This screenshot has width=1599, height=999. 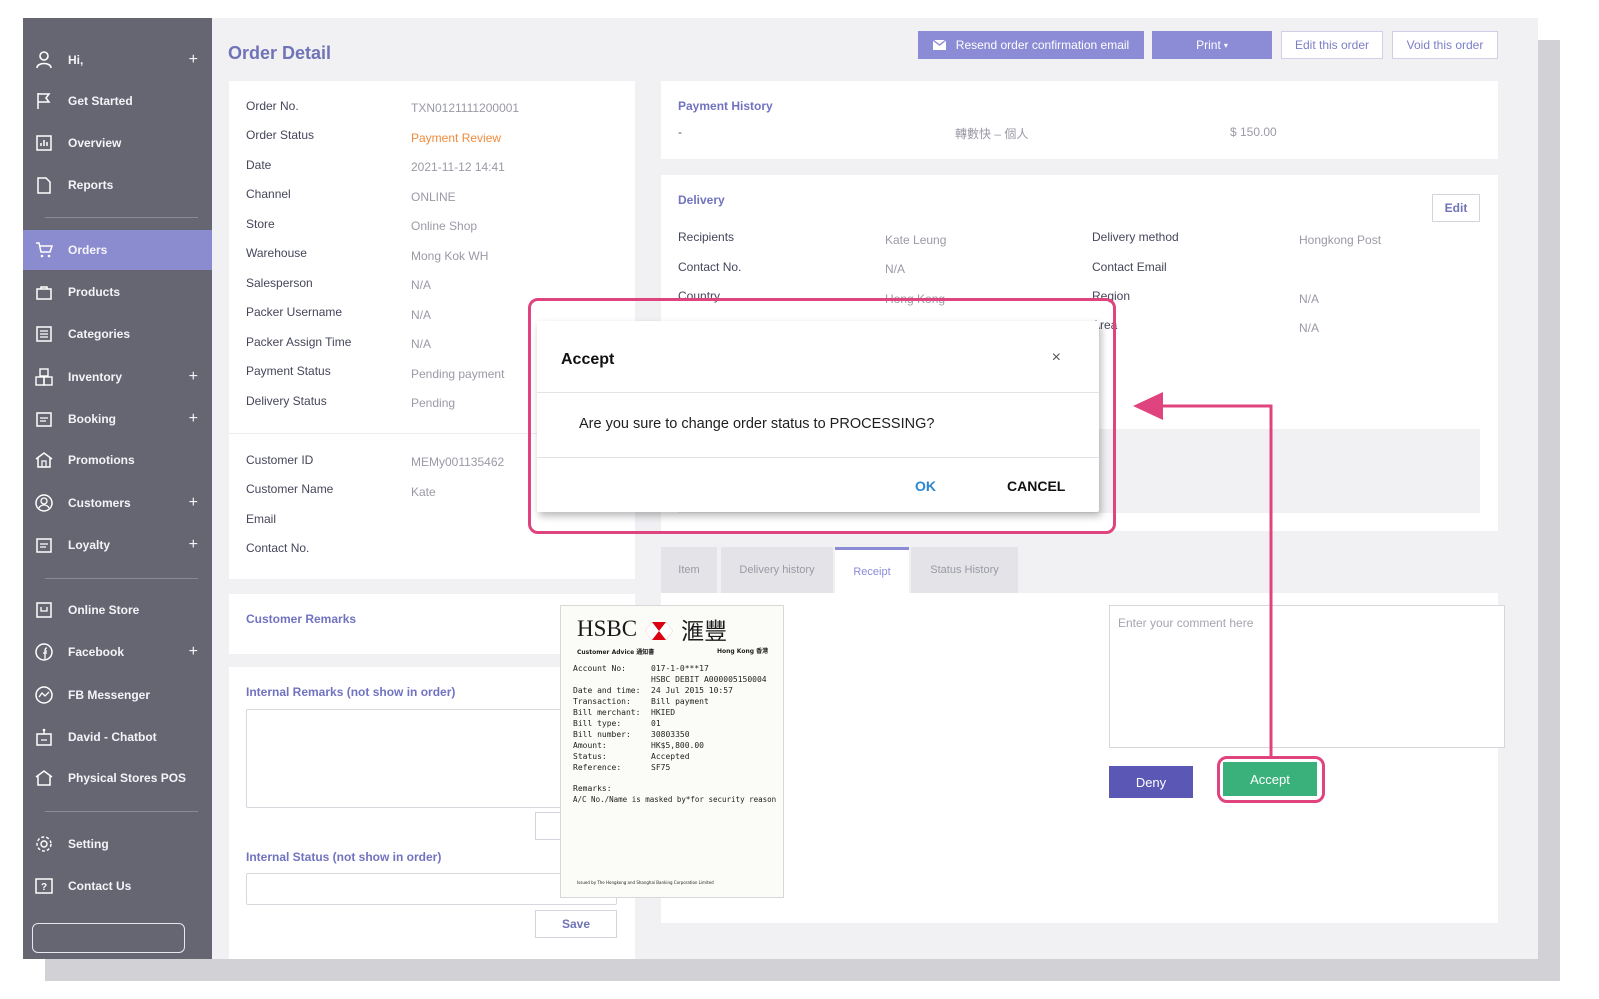 What do you see at coordinates (44, 377) in the screenshot?
I see `boxes-icon` at bounding box center [44, 377].